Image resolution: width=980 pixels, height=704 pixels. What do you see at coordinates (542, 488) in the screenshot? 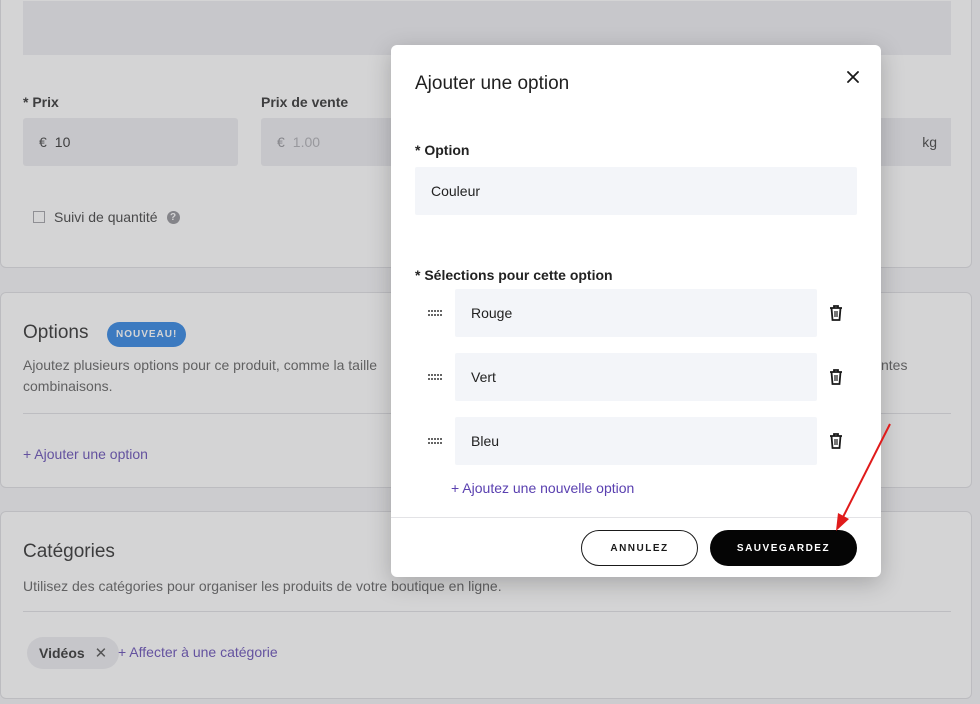
I see `add-selection-link: + Ajoutez une nouvelle option` at bounding box center [542, 488].